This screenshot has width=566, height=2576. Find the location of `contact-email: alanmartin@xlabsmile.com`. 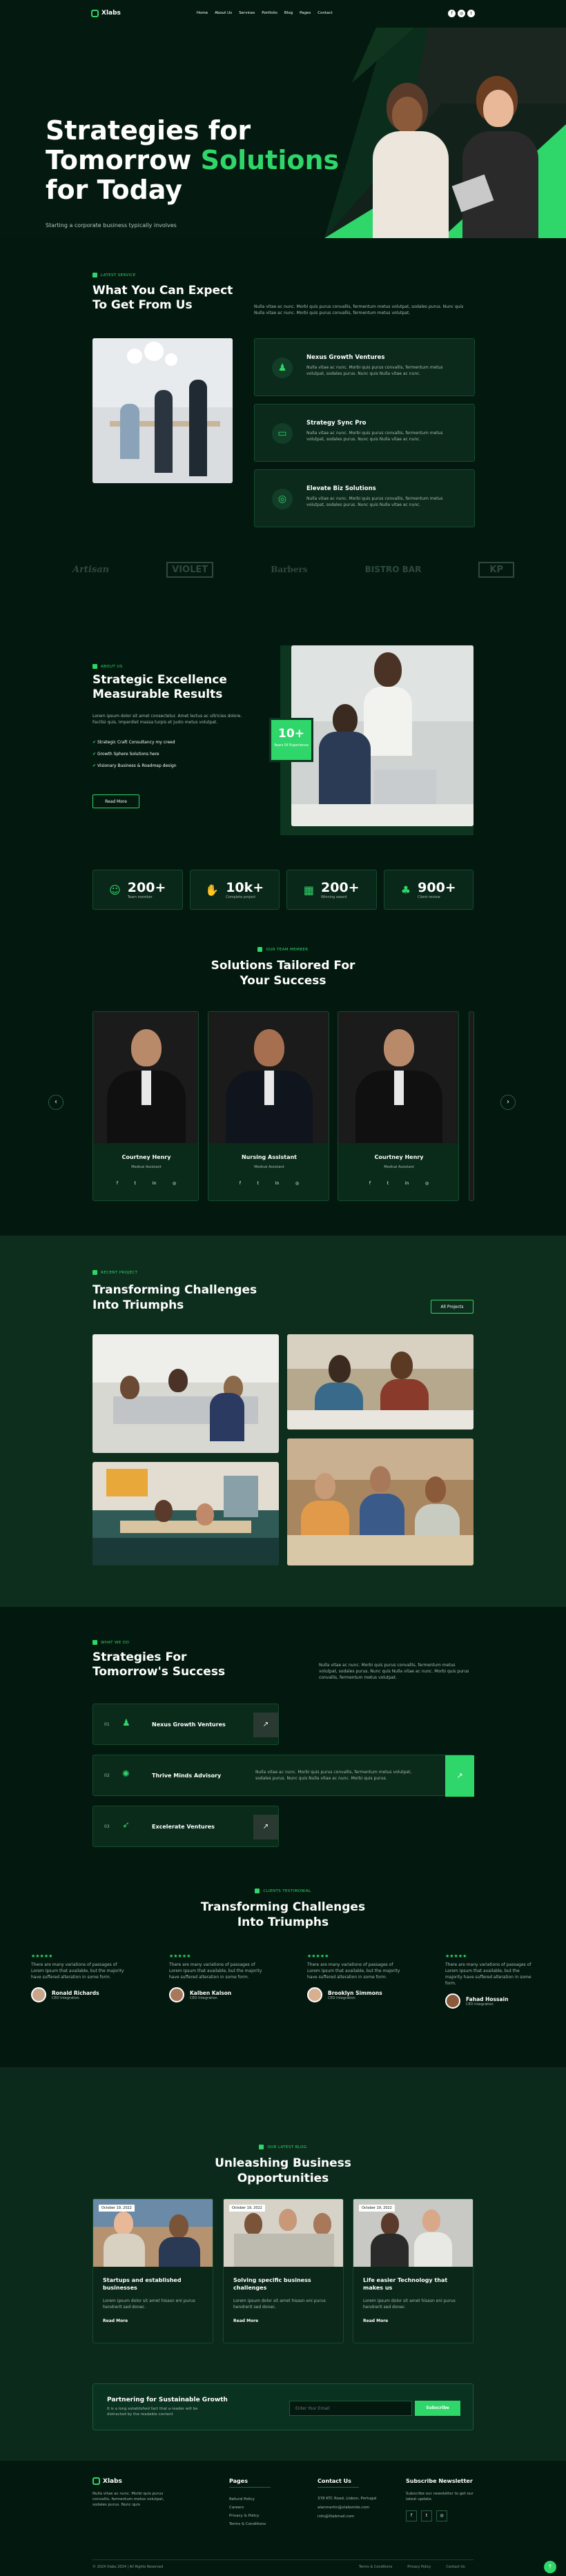

contact-email: alanmartin@xlabsmile.com is located at coordinates (349, 2507).